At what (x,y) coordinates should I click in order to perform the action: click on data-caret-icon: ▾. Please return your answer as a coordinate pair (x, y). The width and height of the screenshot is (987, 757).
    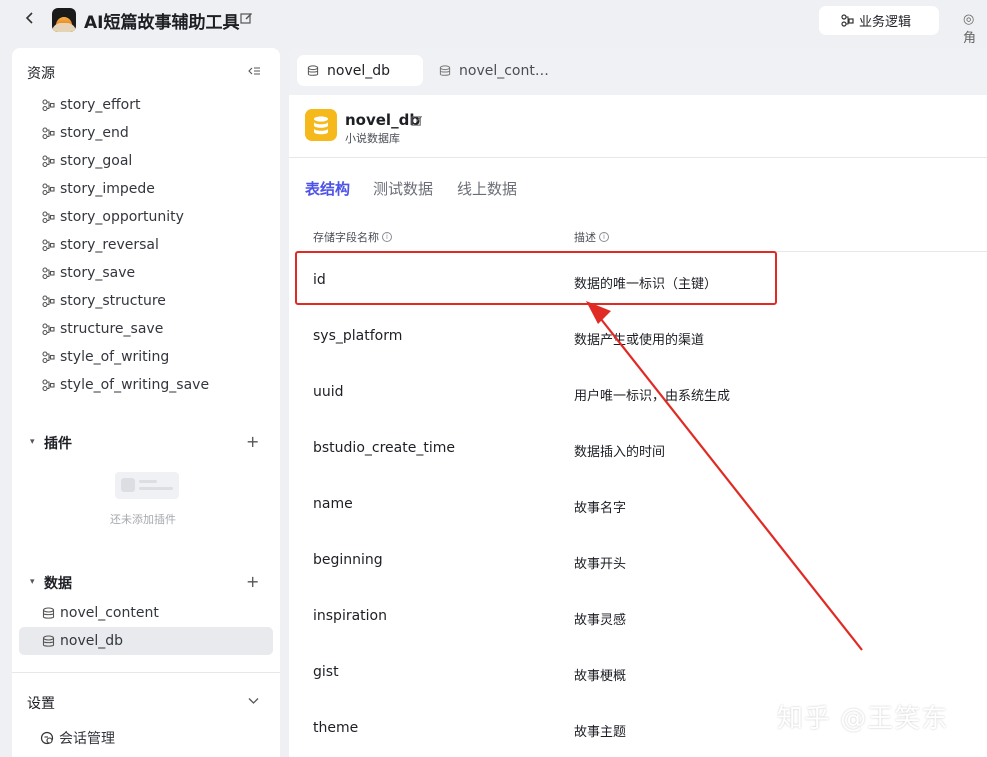
    Looking at the image, I should click on (32, 582).